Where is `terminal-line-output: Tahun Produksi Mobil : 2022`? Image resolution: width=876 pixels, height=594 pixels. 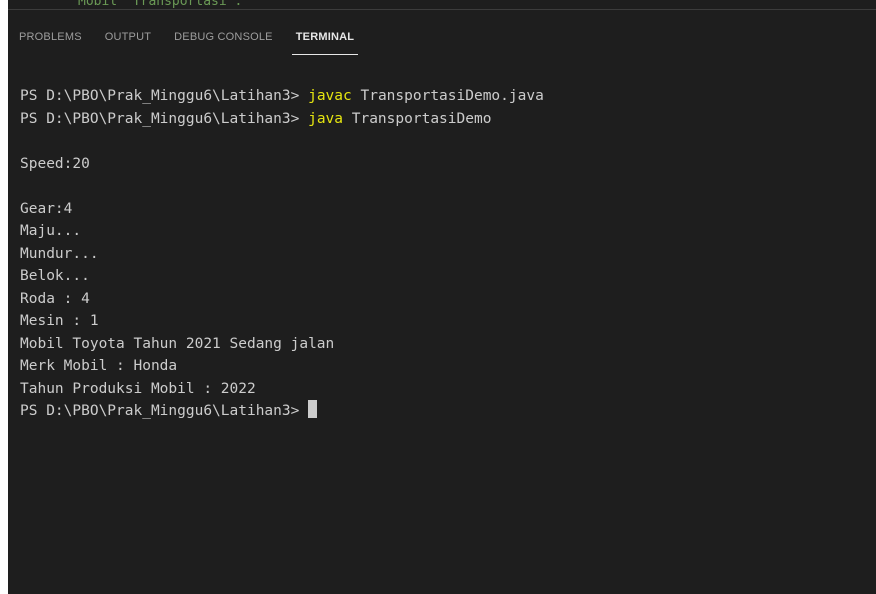
terminal-line-output: Tahun Produksi Mobil : 2022 is located at coordinates (138, 388).